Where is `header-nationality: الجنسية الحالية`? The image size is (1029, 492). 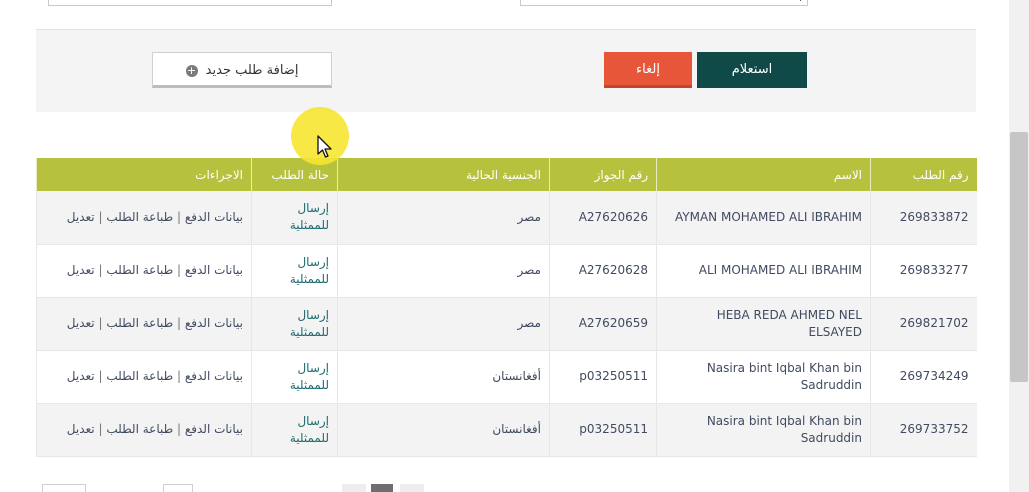 header-nationality: الجنسية الحالية is located at coordinates (443, 174).